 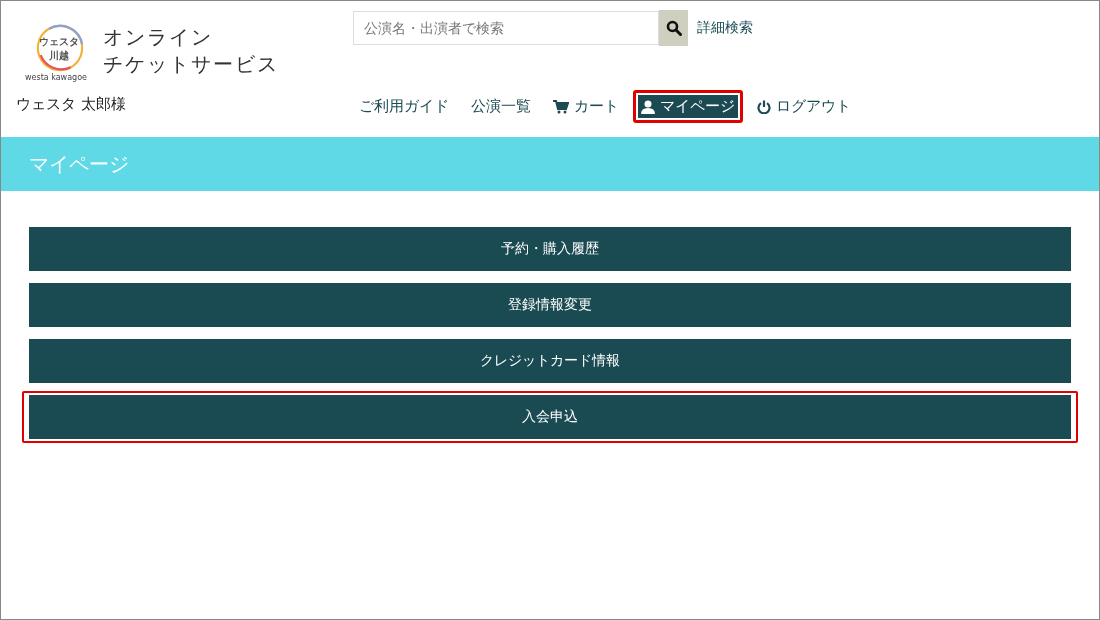 What do you see at coordinates (404, 106) in the screenshot?
I see `nav-link: ご利用ガイド` at bounding box center [404, 106].